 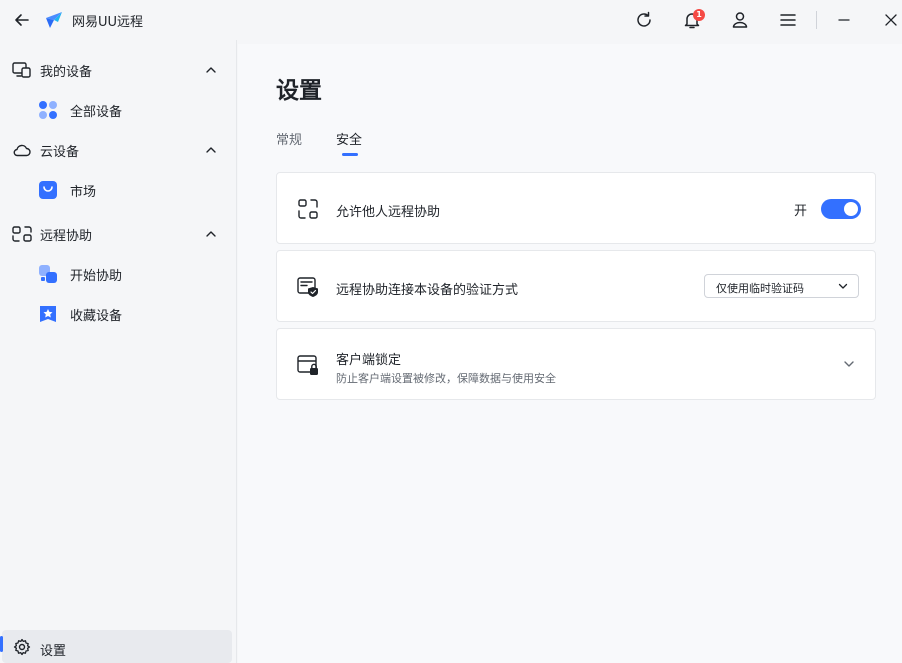 I want to click on sidebar-item-market: 市场, so click(x=118, y=190).